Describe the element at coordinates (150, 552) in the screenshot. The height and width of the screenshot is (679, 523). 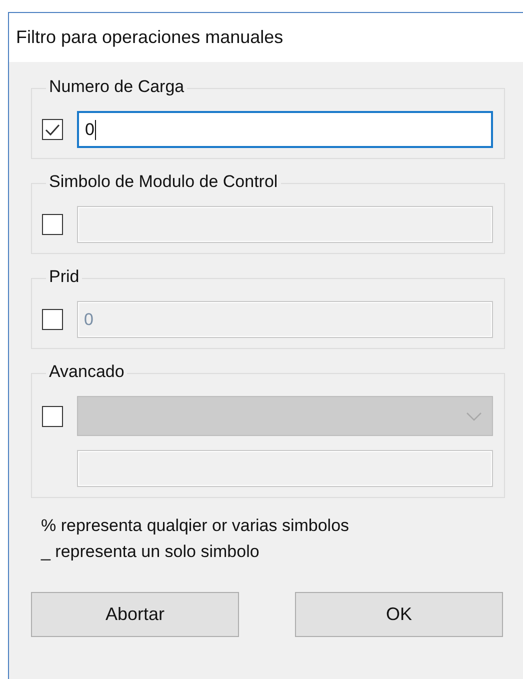
I see `hint-text: _ representa un solo simbolo` at that location.